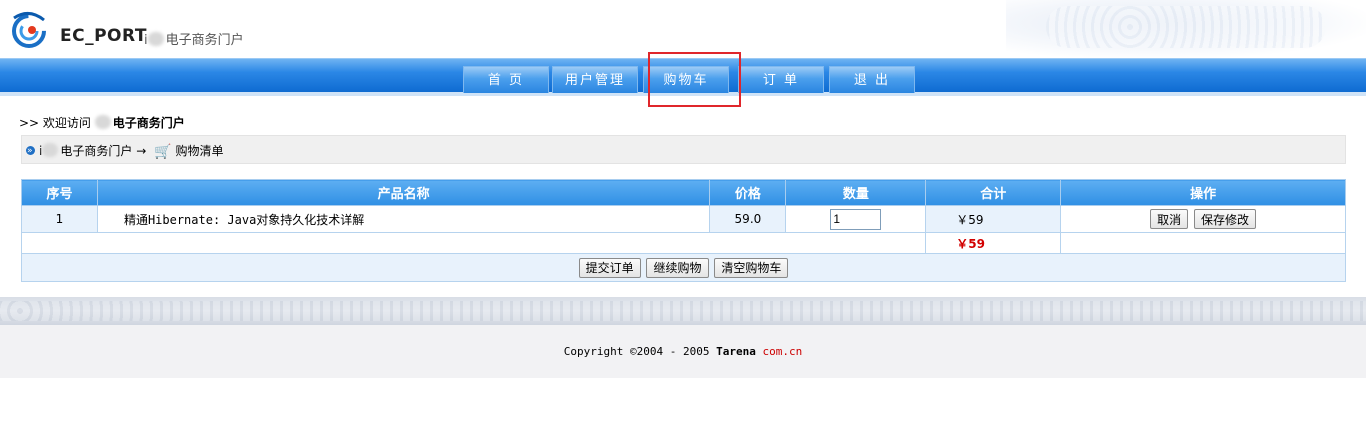  I want to click on cart-actions-cell: 提交订单 继续购物 清空购物车, so click(683, 267).